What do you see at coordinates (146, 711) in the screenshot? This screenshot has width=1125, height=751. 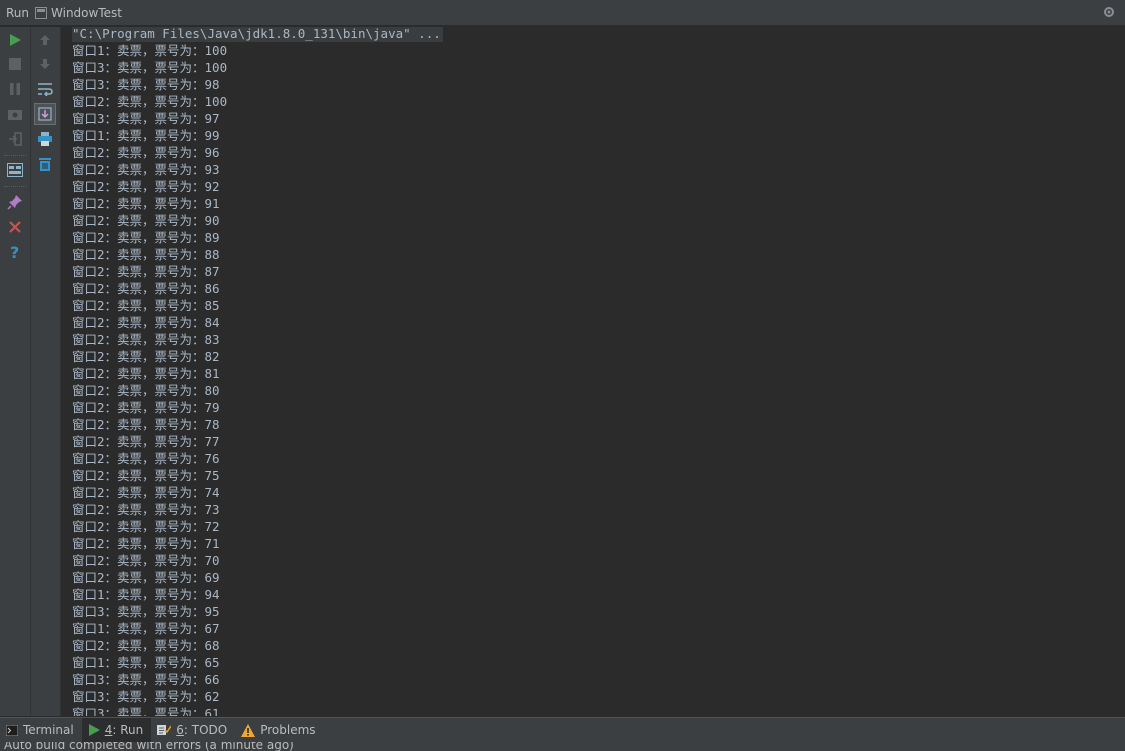 I see `console-line: 窗口3：卖票，票号为：61` at bounding box center [146, 711].